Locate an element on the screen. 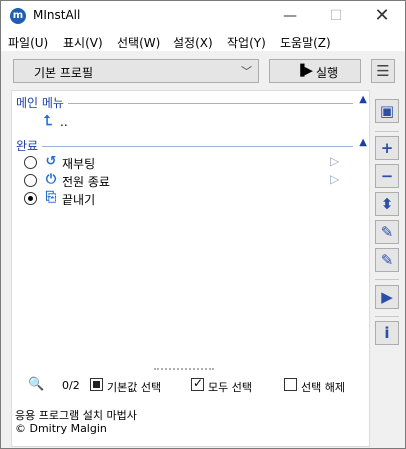 This screenshot has height=449, width=406. search-icon: 🔍 is located at coordinates (36, 384).